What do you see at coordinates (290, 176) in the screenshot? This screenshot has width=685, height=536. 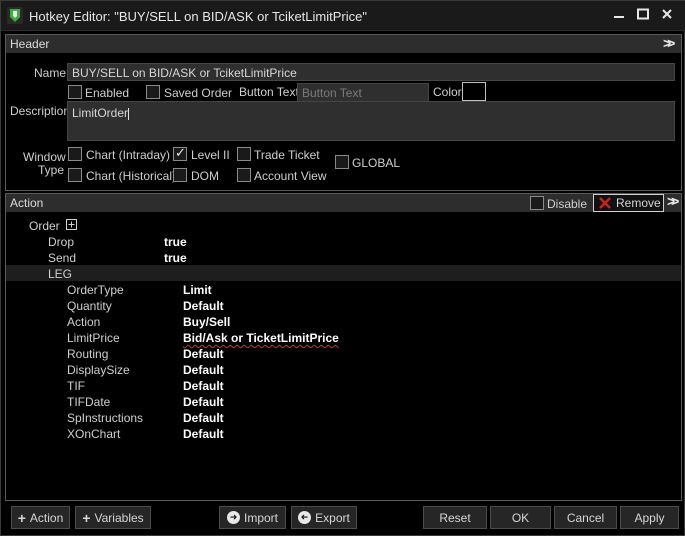 I see `window-type-account-view-label: Account View` at bounding box center [290, 176].